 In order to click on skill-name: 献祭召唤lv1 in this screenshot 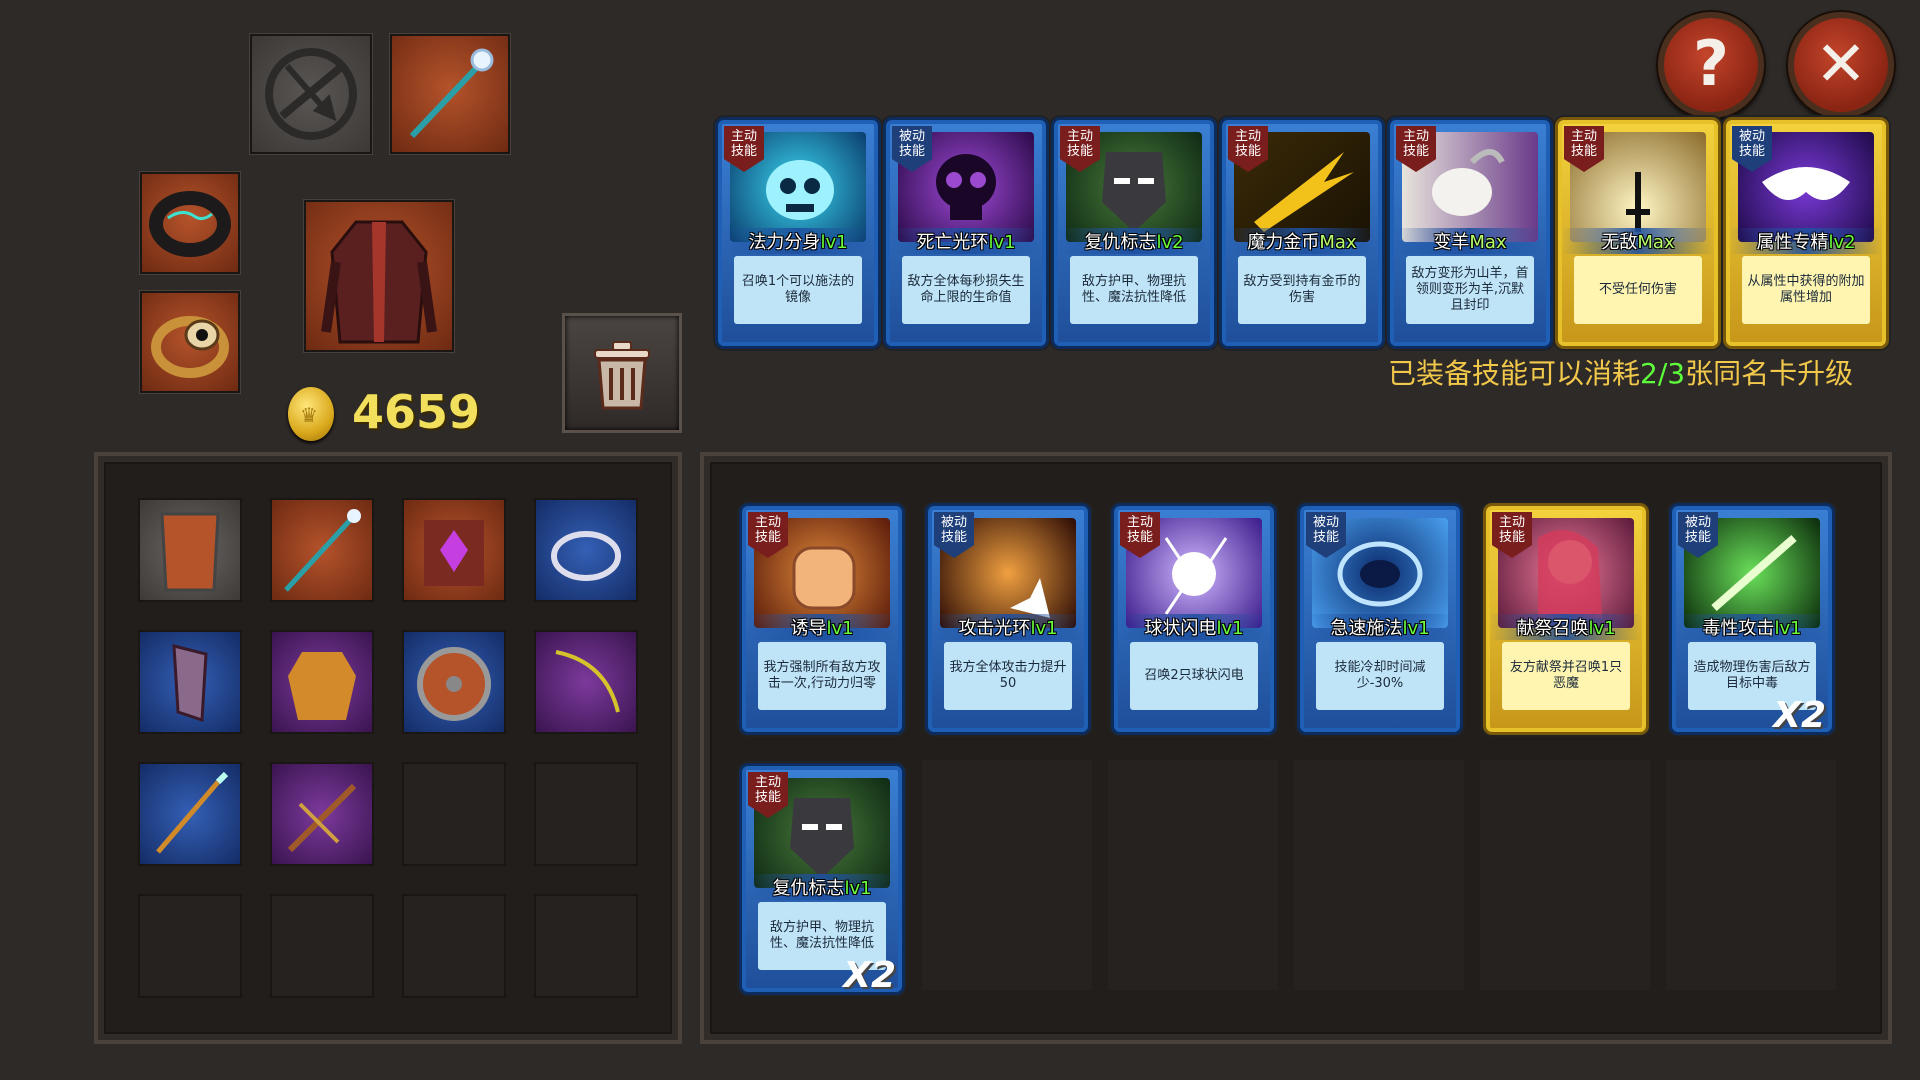, I will do `click(1566, 627)`.